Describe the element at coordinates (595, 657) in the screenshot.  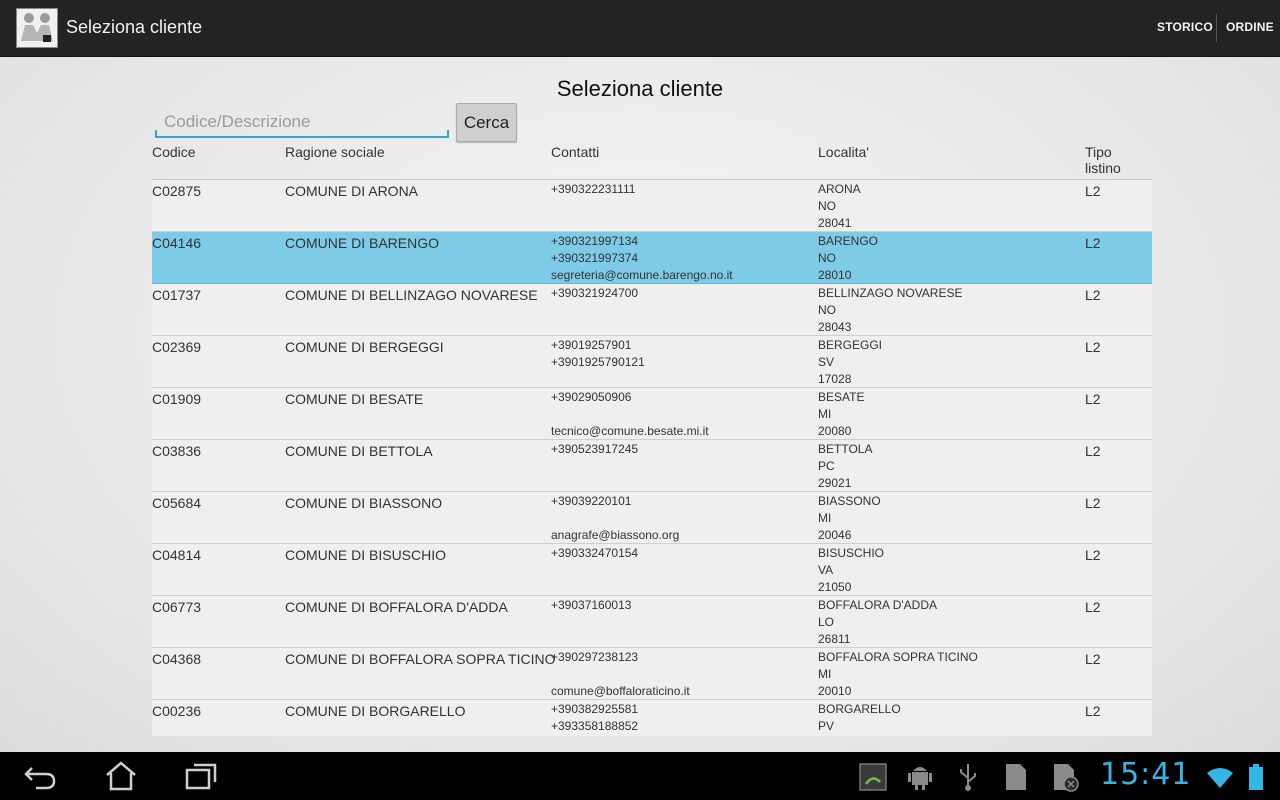
I see `client-contact: +390297238123` at that location.